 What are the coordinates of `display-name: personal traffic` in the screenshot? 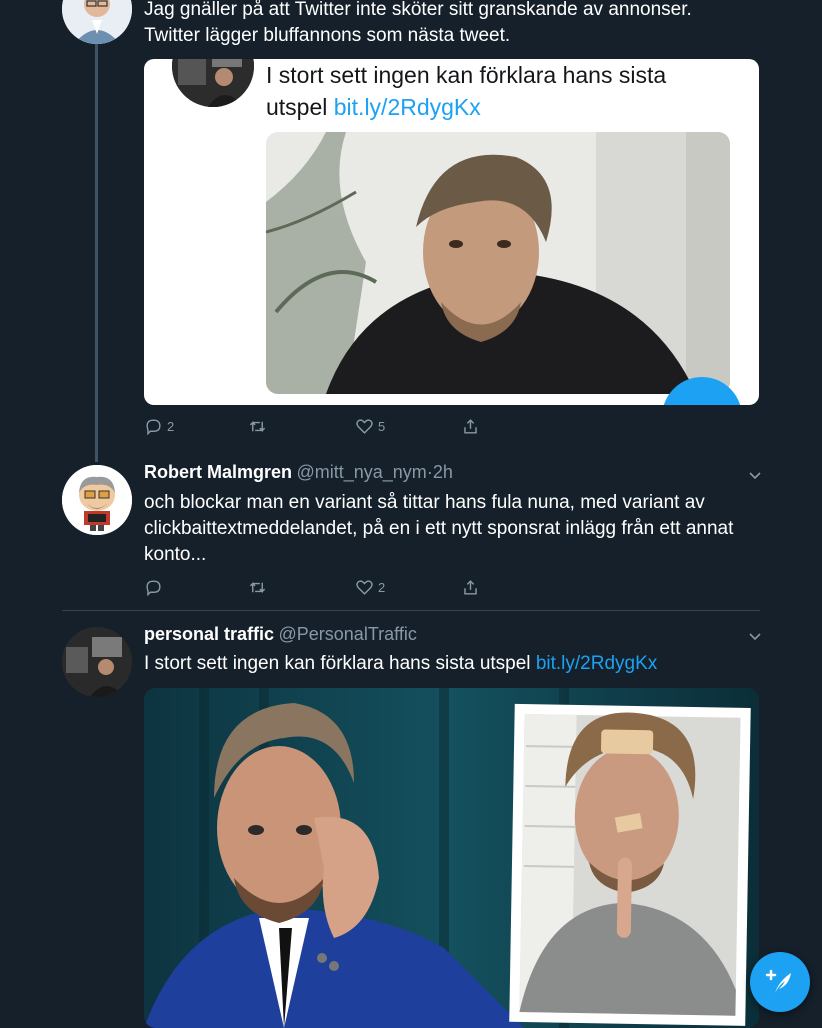 It's located at (209, 634).